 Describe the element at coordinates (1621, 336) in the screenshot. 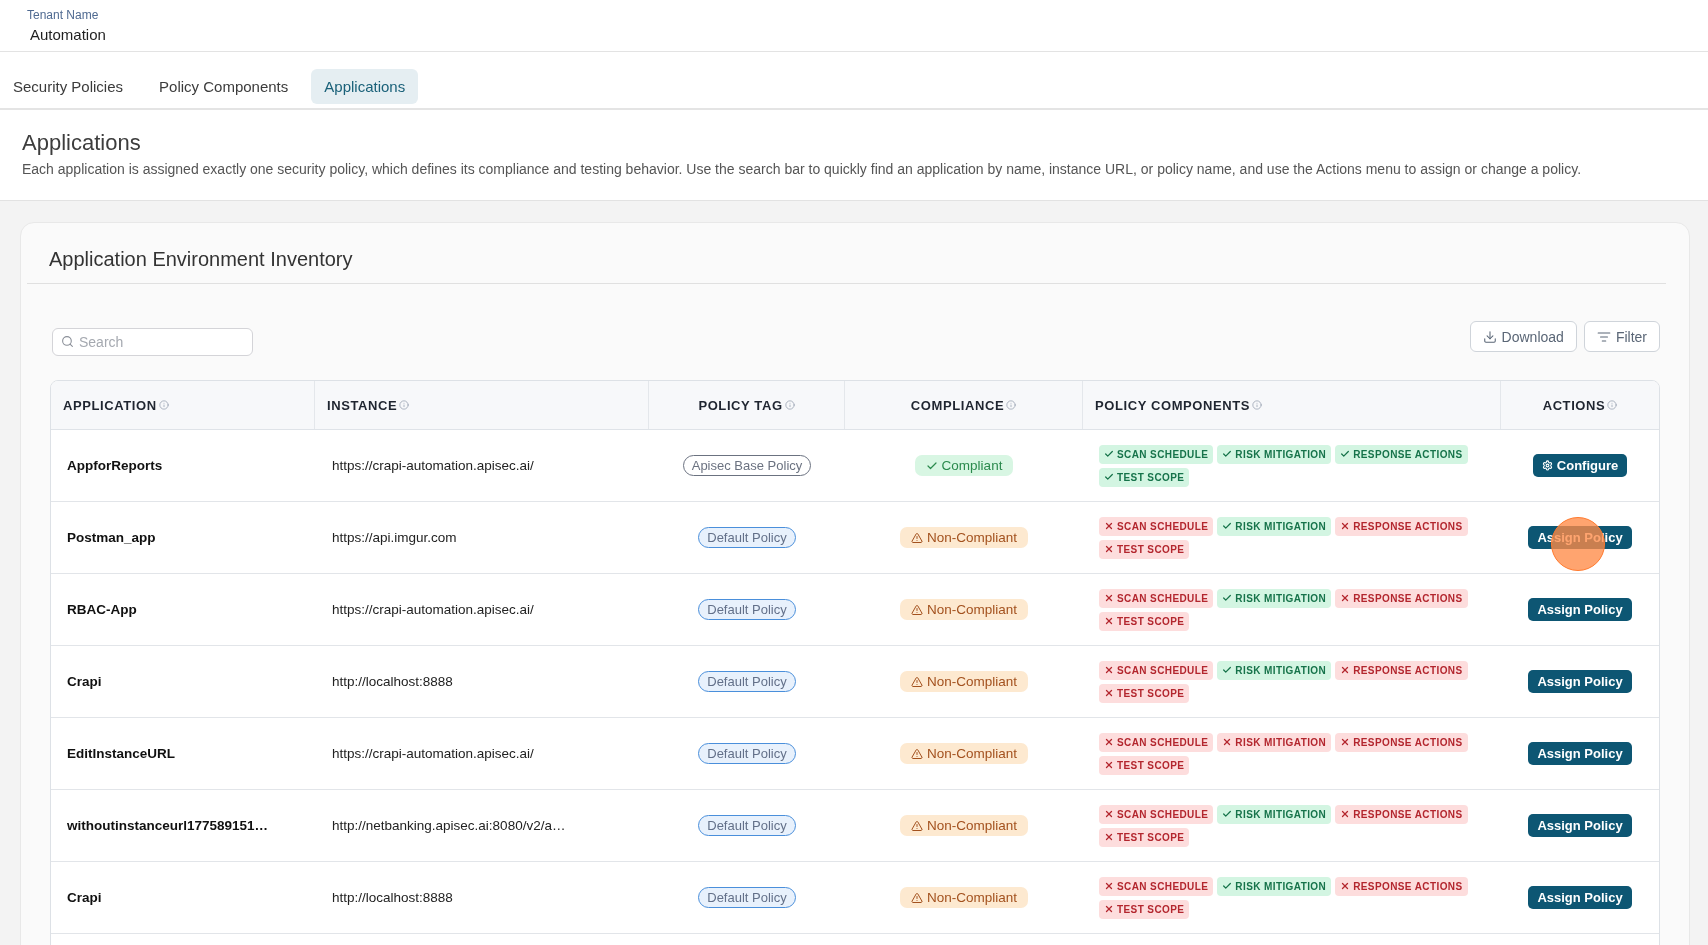

I see `filter-button: Filter` at that location.